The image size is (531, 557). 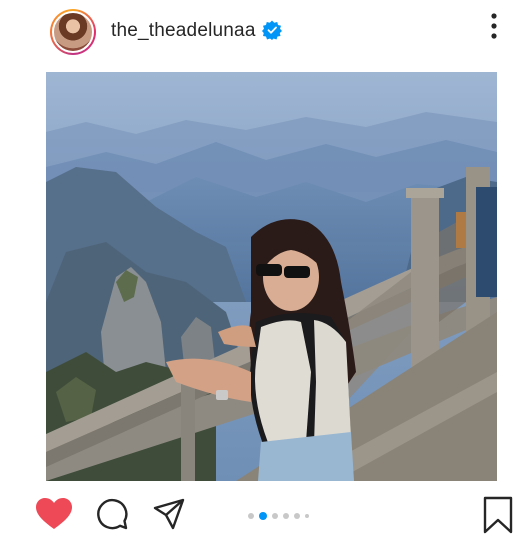 What do you see at coordinates (169, 514) in the screenshot?
I see `send-icon` at bounding box center [169, 514].